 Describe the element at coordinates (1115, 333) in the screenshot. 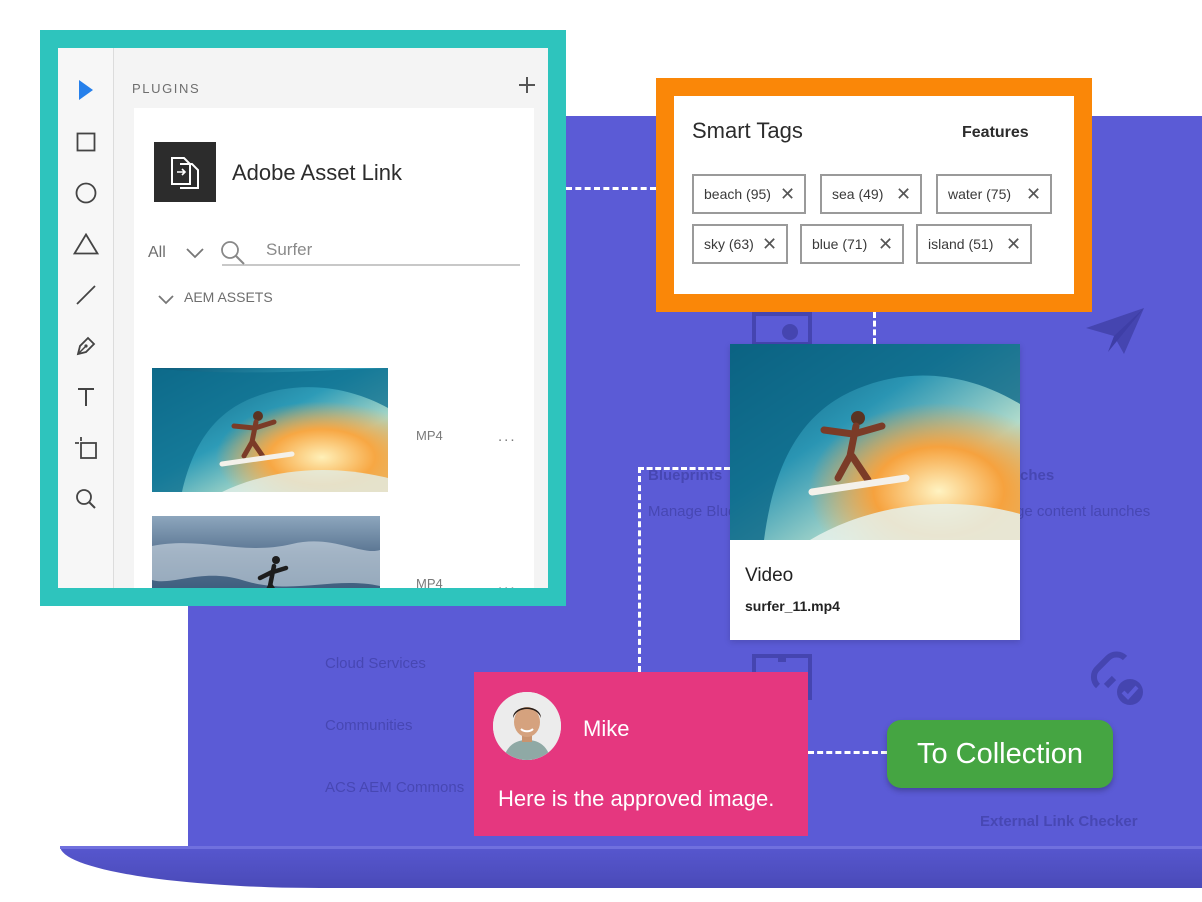

I see `paper-plane-icon` at that location.